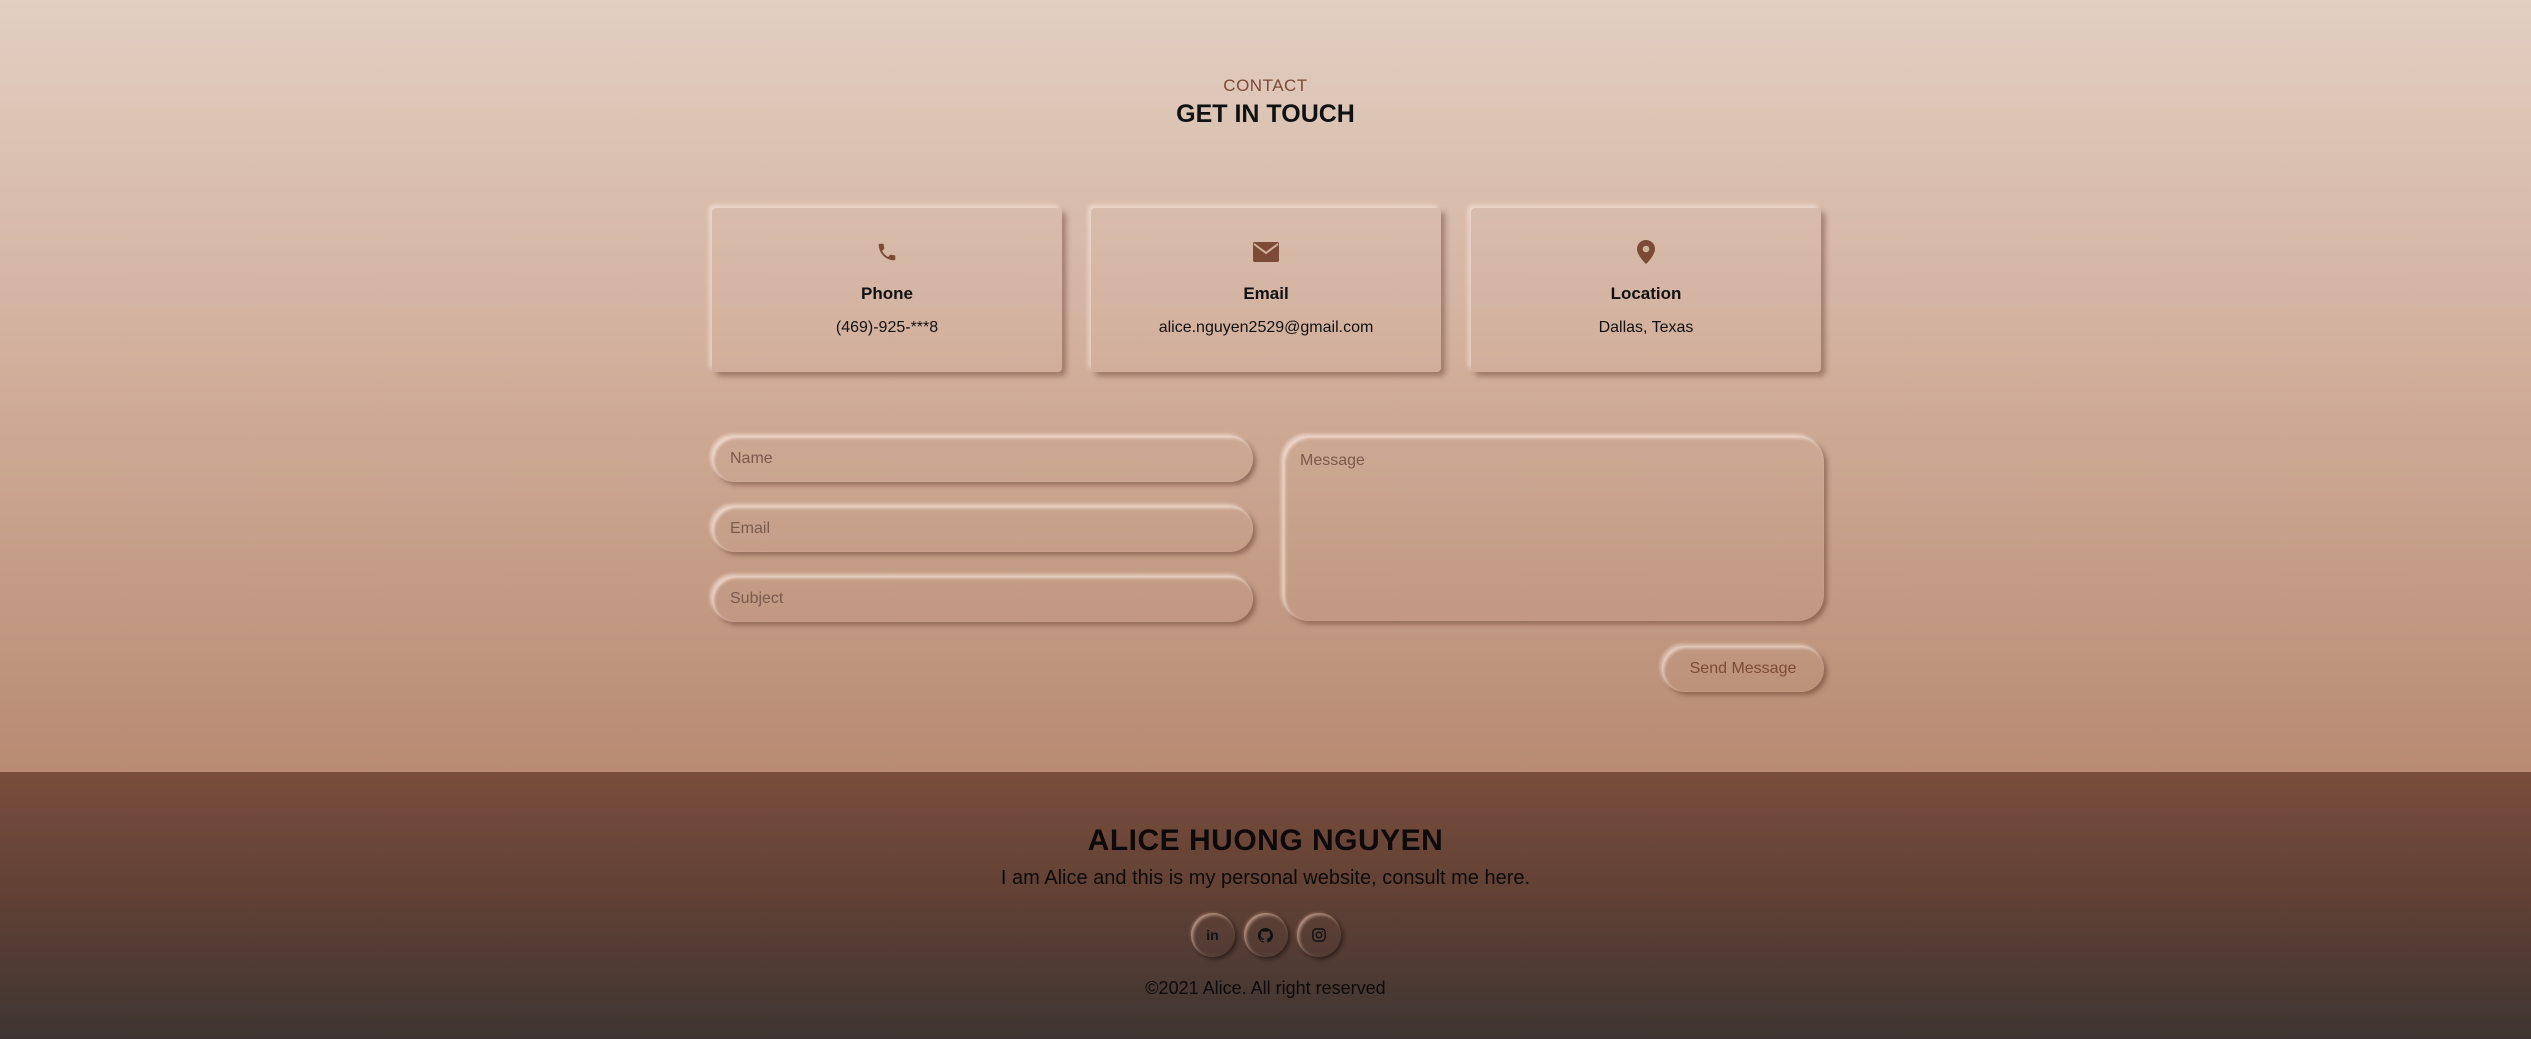 Image resolution: width=2531 pixels, height=1039 pixels. Describe the element at coordinates (887, 293) in the screenshot. I see `card-label: Phone` at that location.